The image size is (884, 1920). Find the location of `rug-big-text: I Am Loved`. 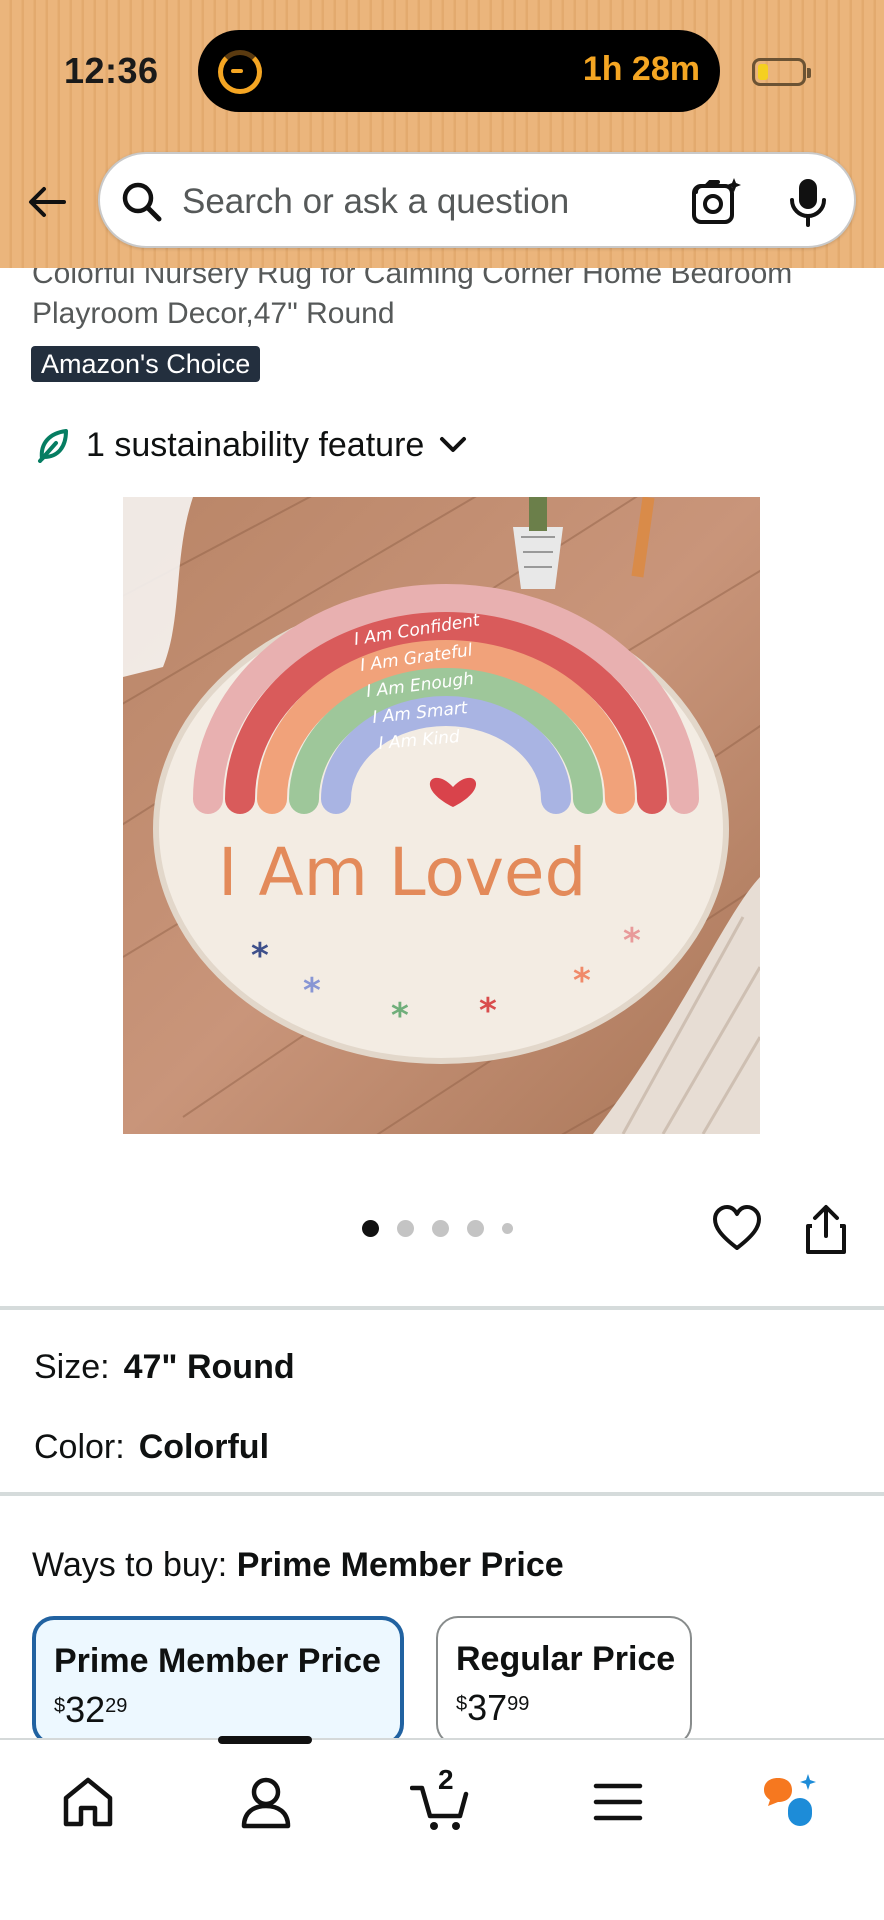

rug-big-text: I Am Loved is located at coordinates (402, 872).